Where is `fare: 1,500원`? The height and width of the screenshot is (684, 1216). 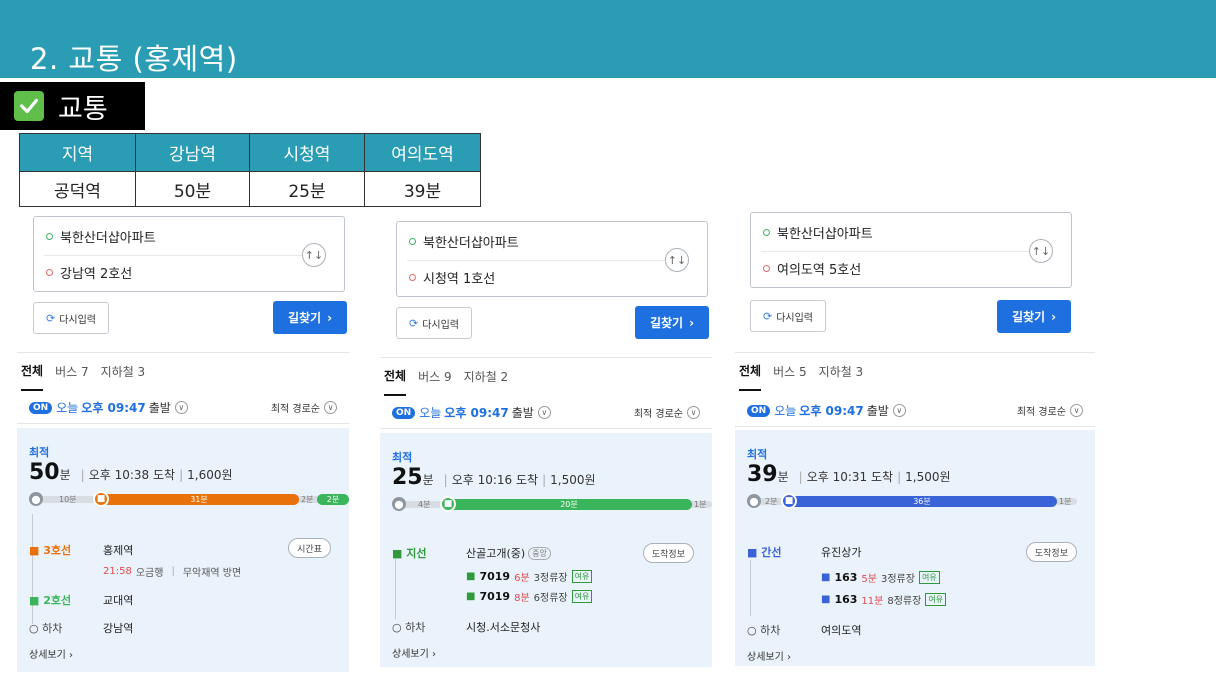
fare: 1,500원 is located at coordinates (928, 477).